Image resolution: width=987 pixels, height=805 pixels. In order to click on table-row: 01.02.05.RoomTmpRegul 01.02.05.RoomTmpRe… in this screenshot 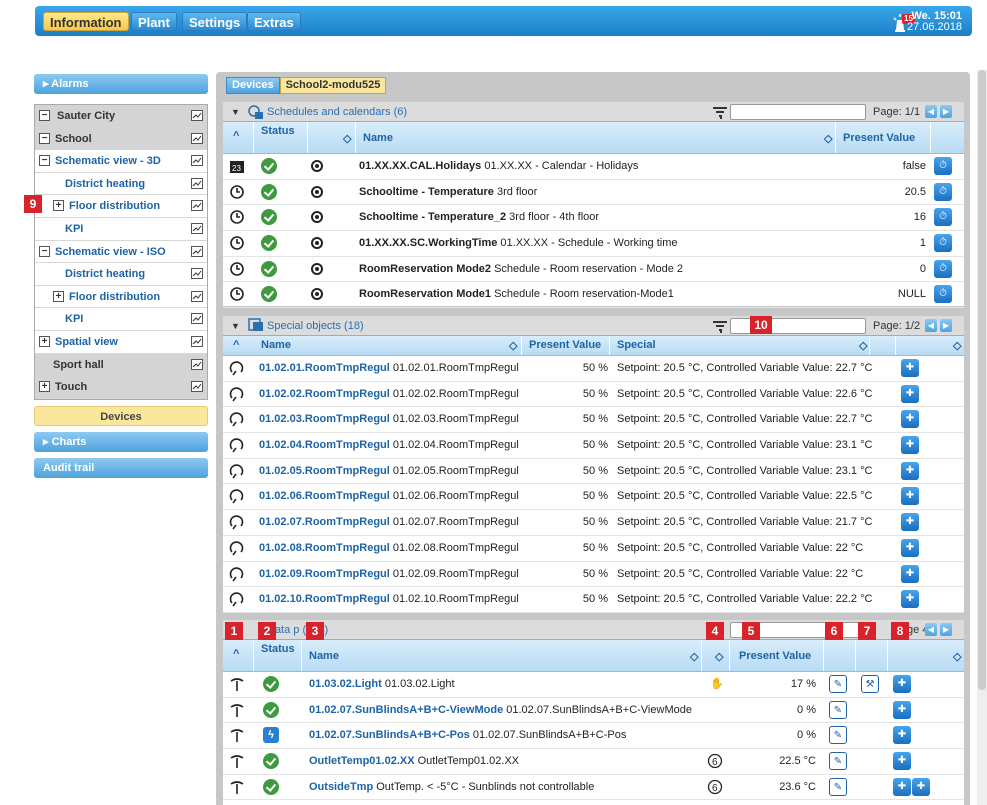, I will do `click(593, 472)`.